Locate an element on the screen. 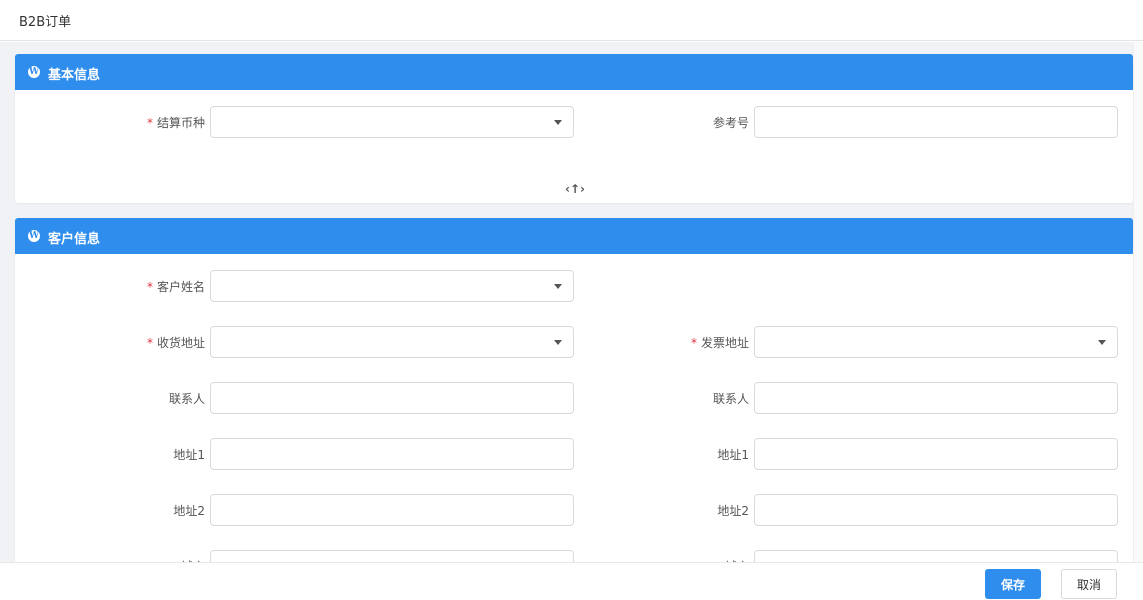 Image resolution: width=1143 pixels, height=600 pixels. city-right-input is located at coordinates (936, 556).